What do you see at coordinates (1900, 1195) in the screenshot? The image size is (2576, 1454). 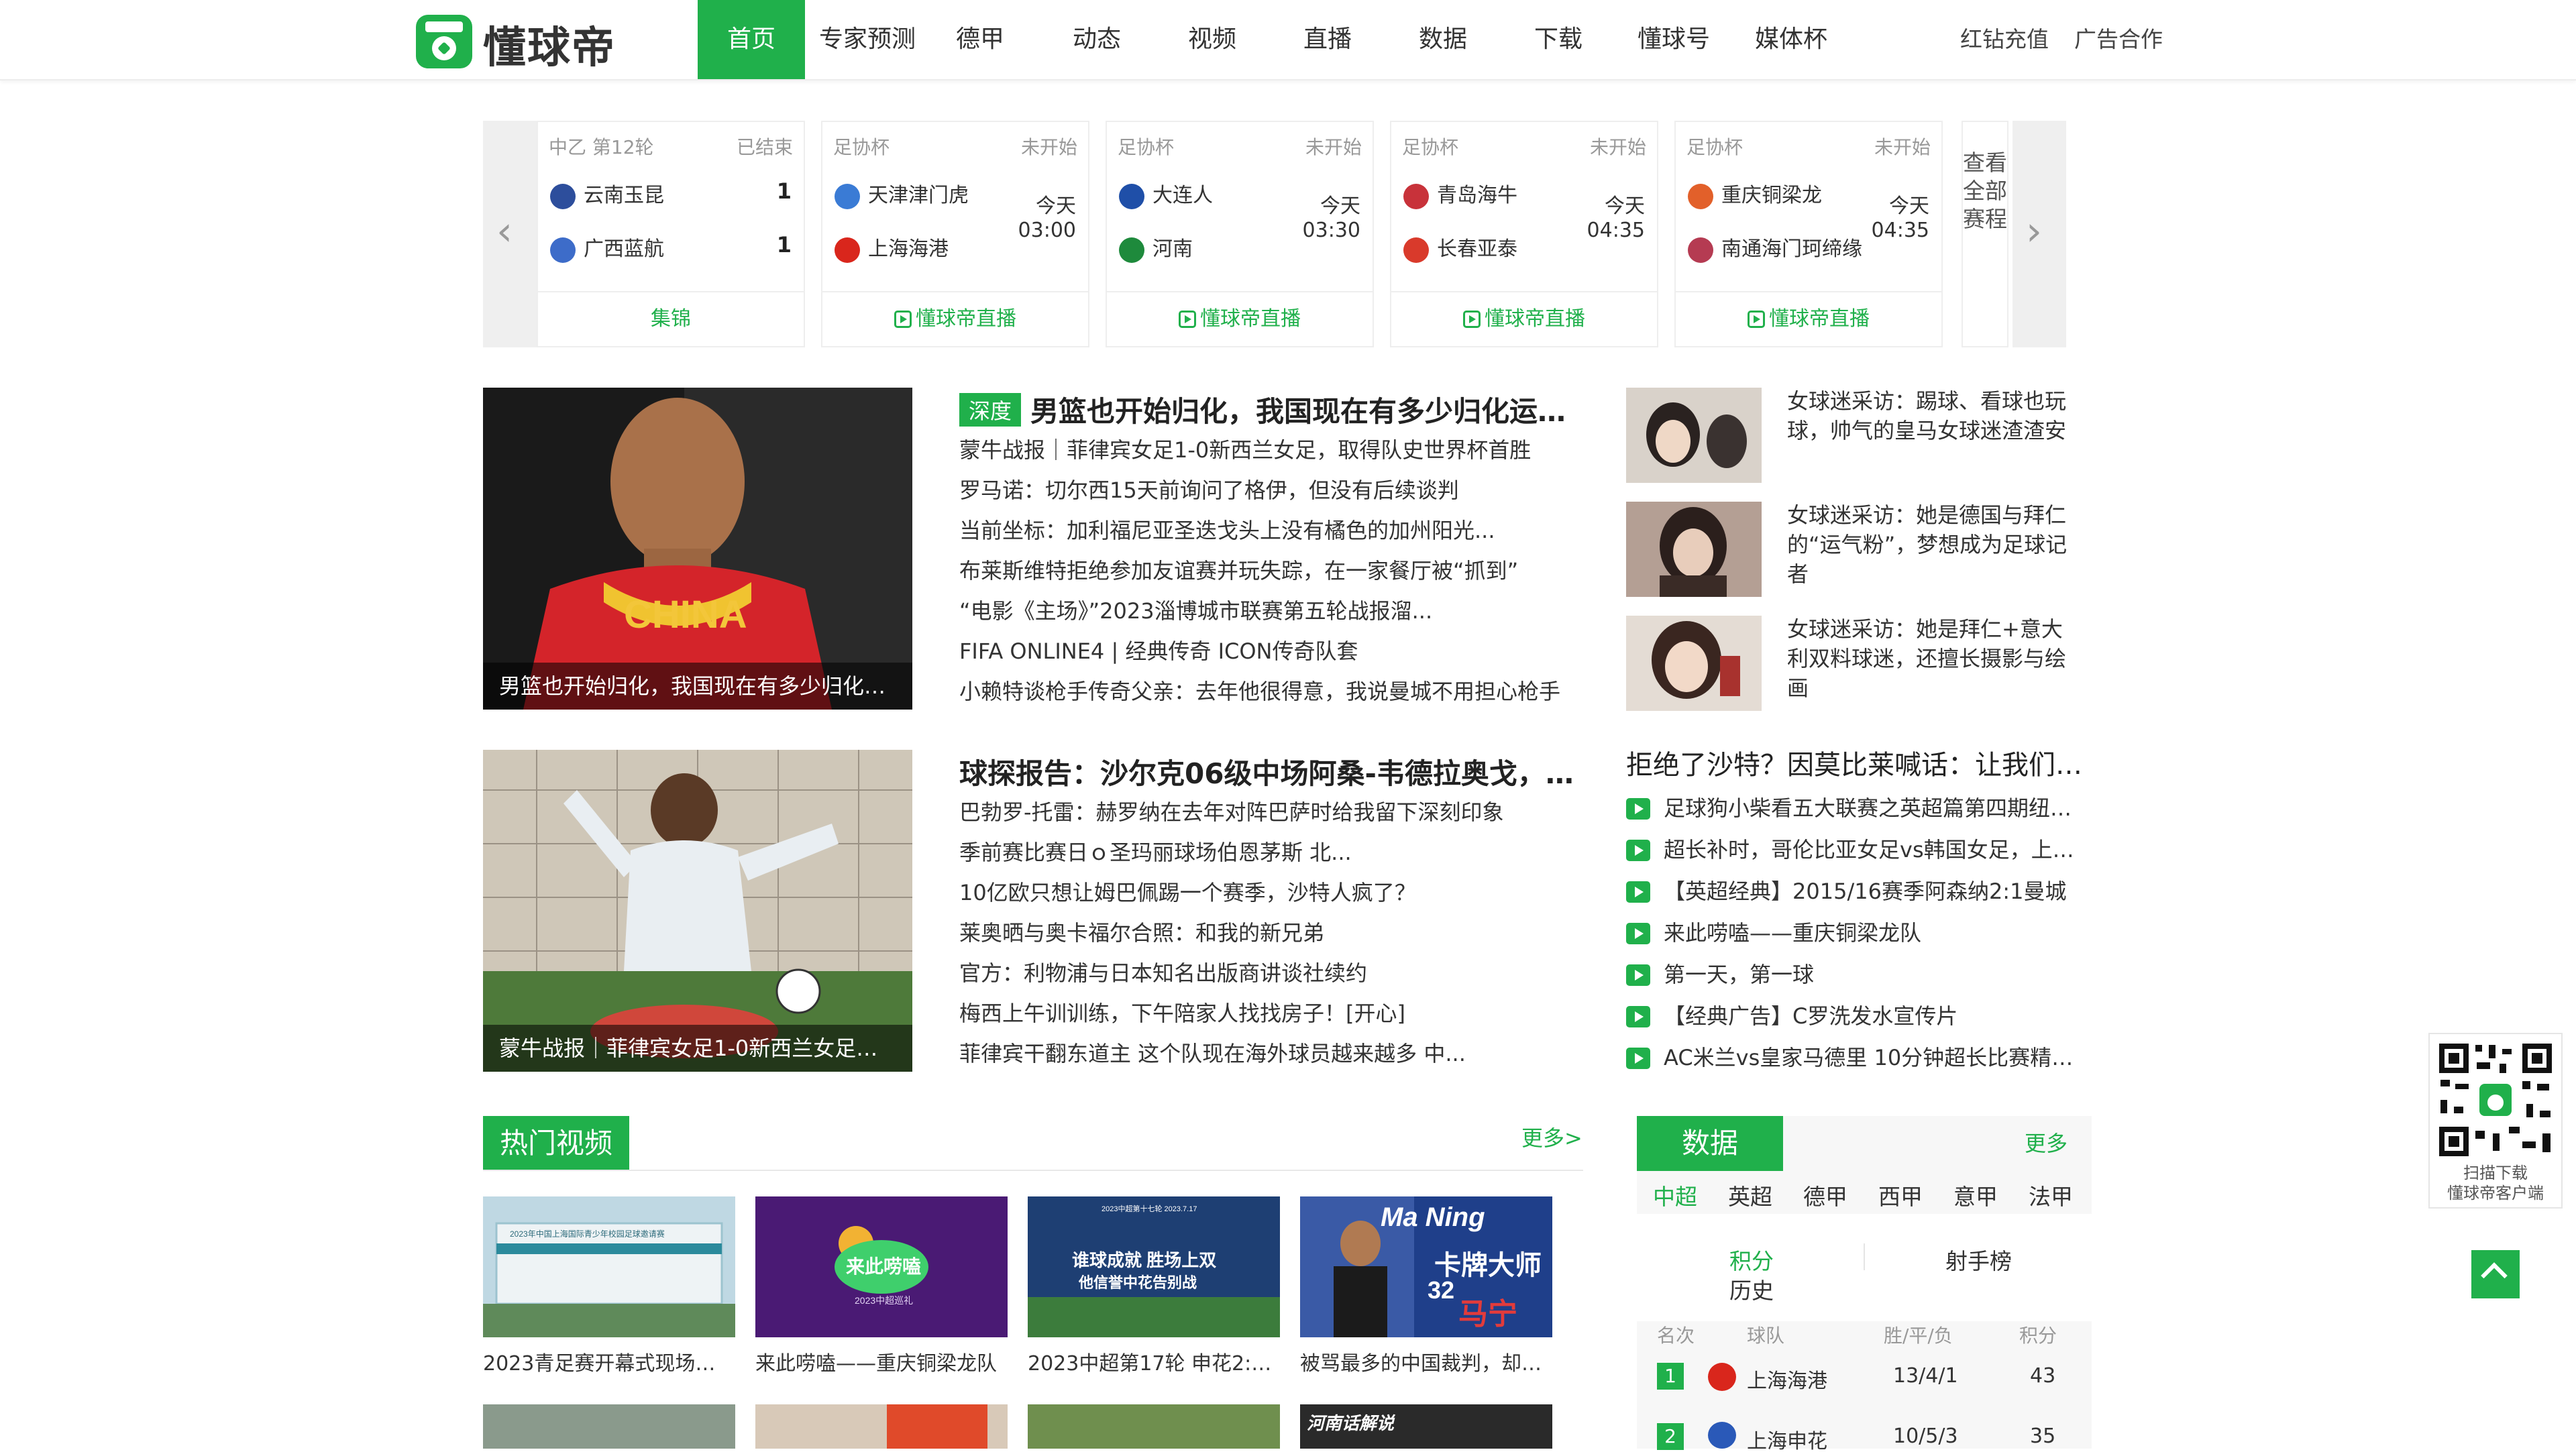 I see `league-tab-laliga: 西甲` at bounding box center [1900, 1195].